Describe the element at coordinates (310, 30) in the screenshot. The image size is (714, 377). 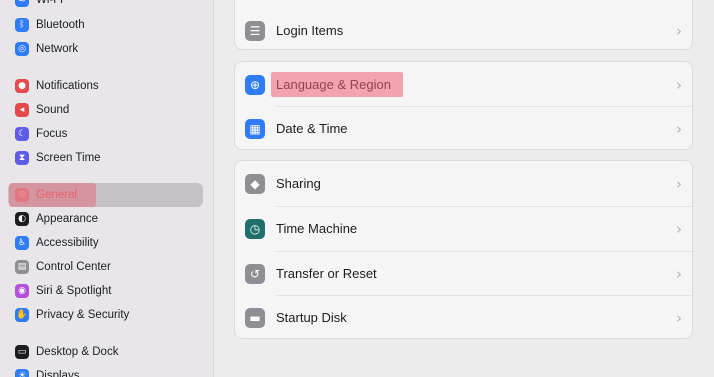
I see `settings-row-label: Login Items` at that location.